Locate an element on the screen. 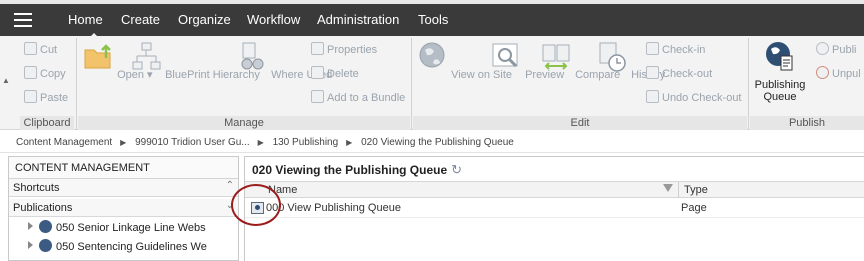 The image size is (864, 261). publishing-queue-icon is located at coordinates (779, 56).